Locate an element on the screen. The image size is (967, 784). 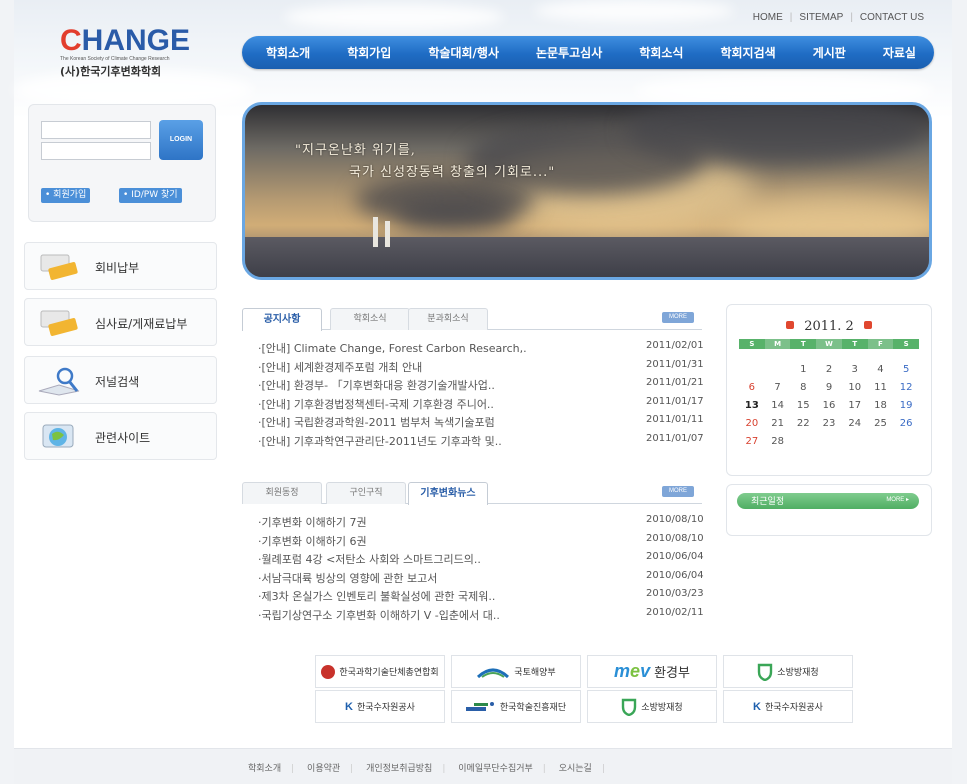
tab-notice: 공지사항 is located at coordinates (282, 319).